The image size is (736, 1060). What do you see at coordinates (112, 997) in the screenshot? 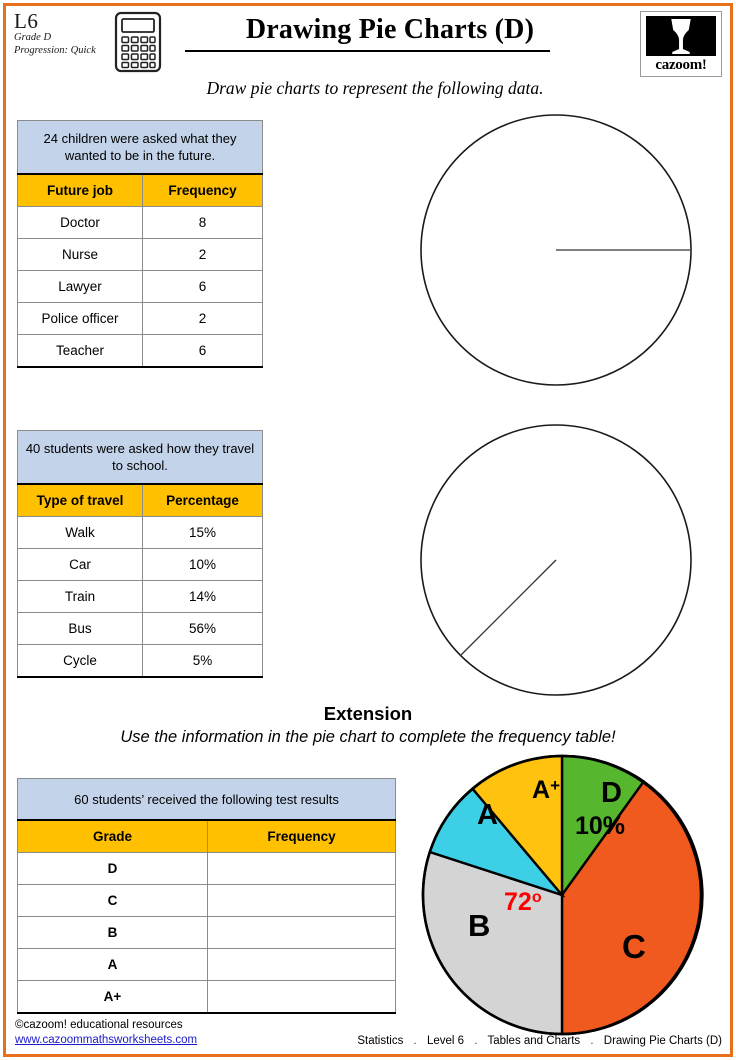
I see `table3-cell-4-0: A+` at bounding box center [112, 997].